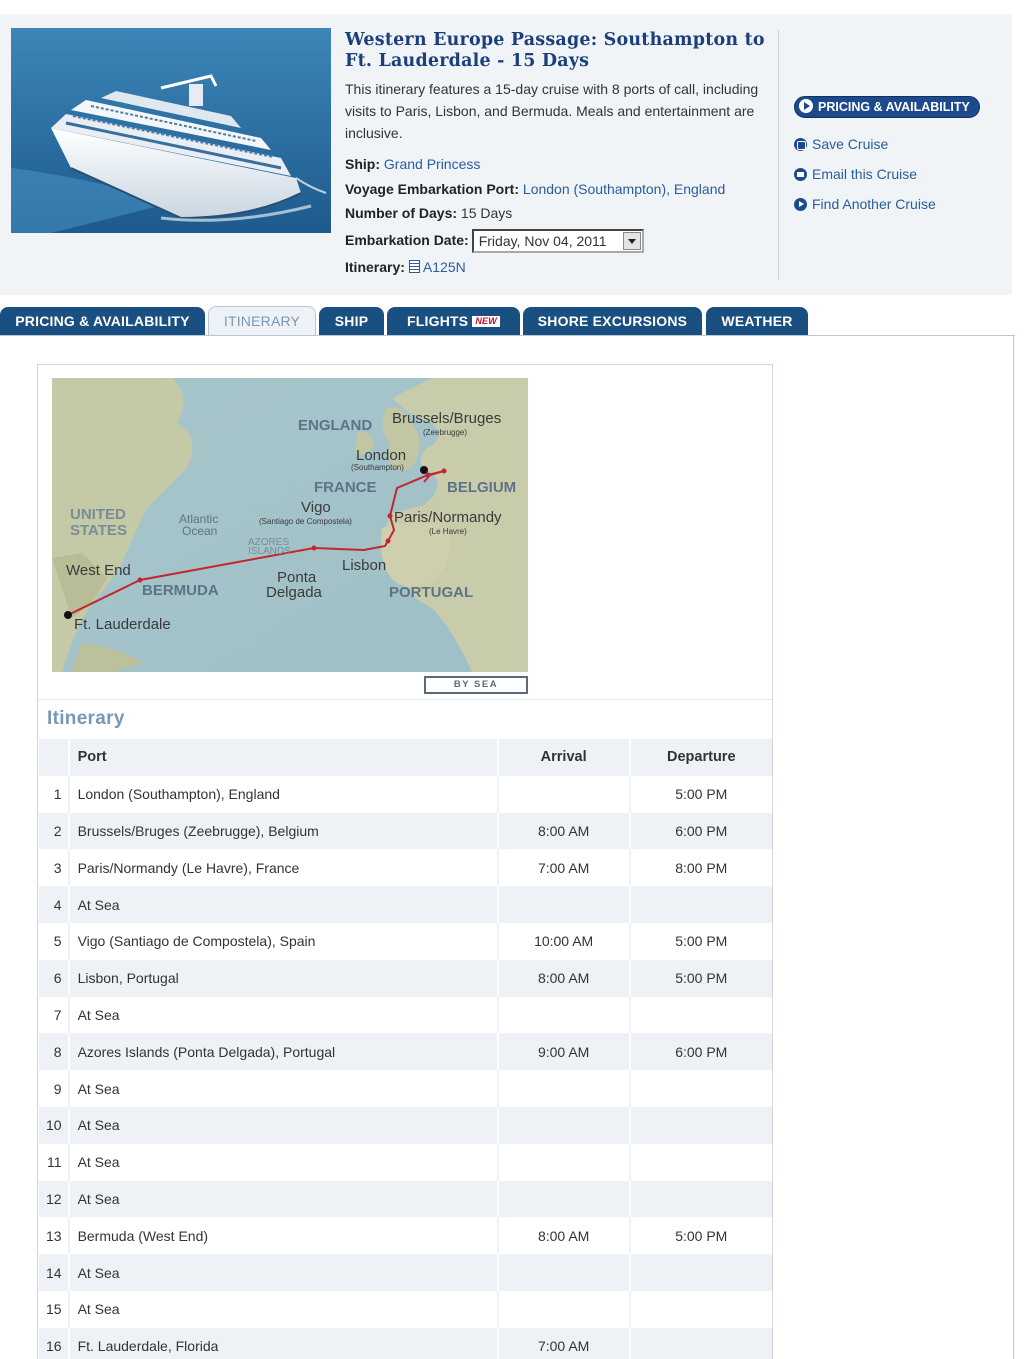  I want to click on embark-port-link: London (Southampton), England, so click(624, 189).